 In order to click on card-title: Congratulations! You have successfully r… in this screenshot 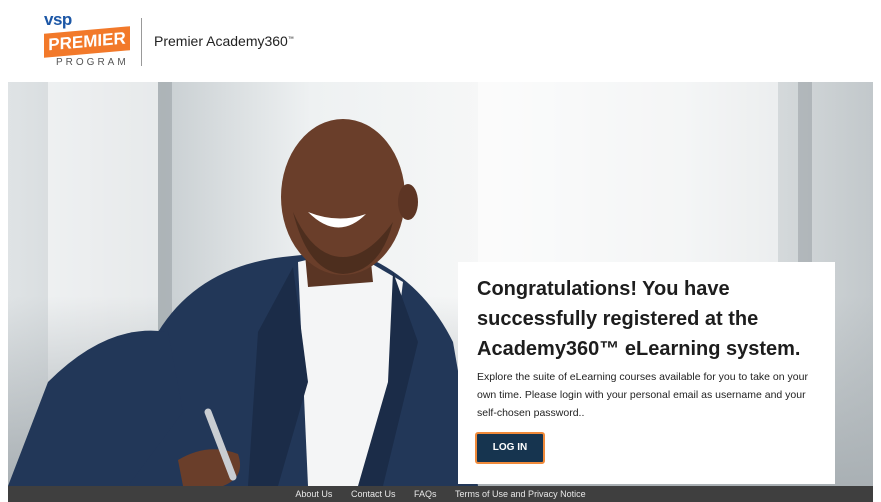, I will do `click(639, 319)`.